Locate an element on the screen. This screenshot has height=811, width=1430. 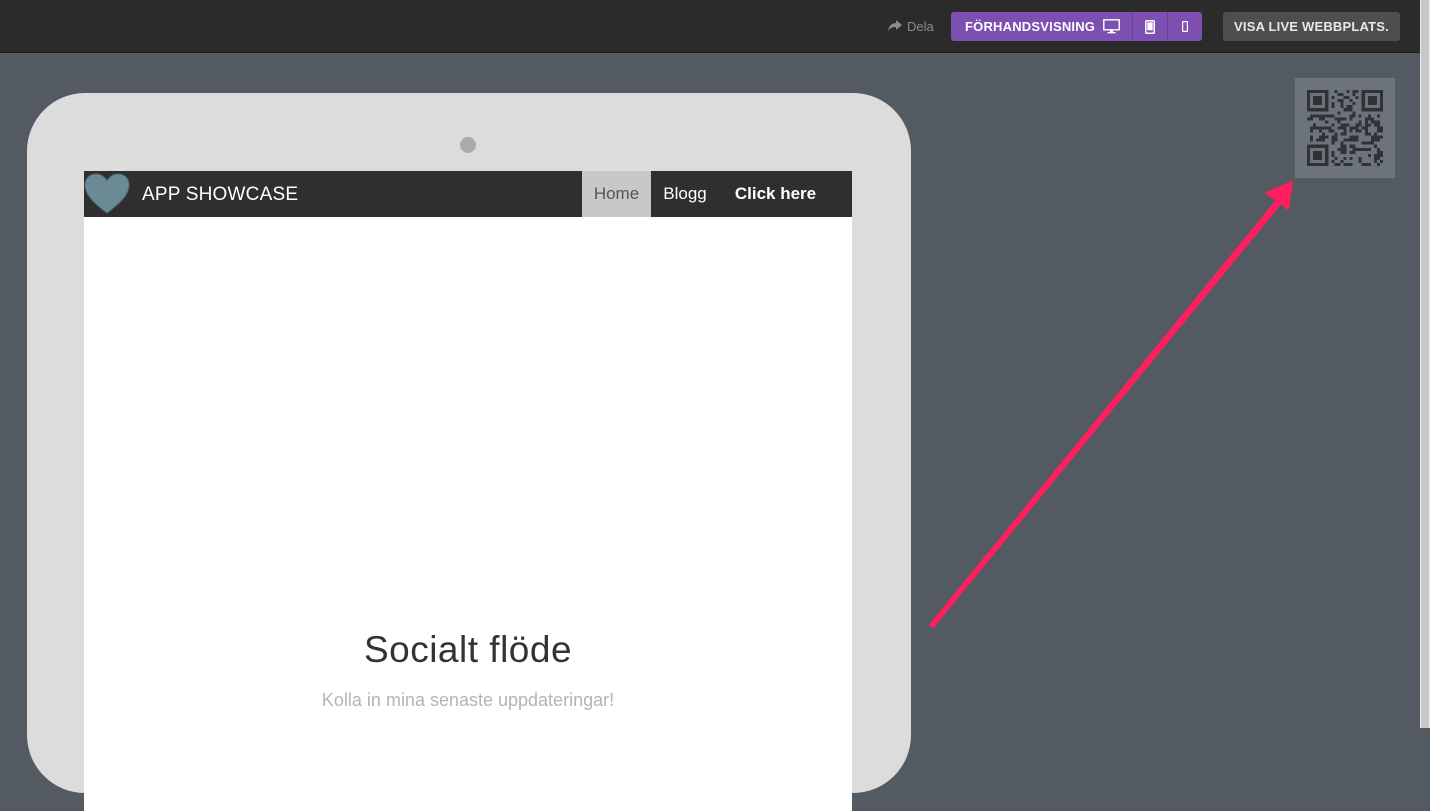
share-icon is located at coordinates (895, 25).